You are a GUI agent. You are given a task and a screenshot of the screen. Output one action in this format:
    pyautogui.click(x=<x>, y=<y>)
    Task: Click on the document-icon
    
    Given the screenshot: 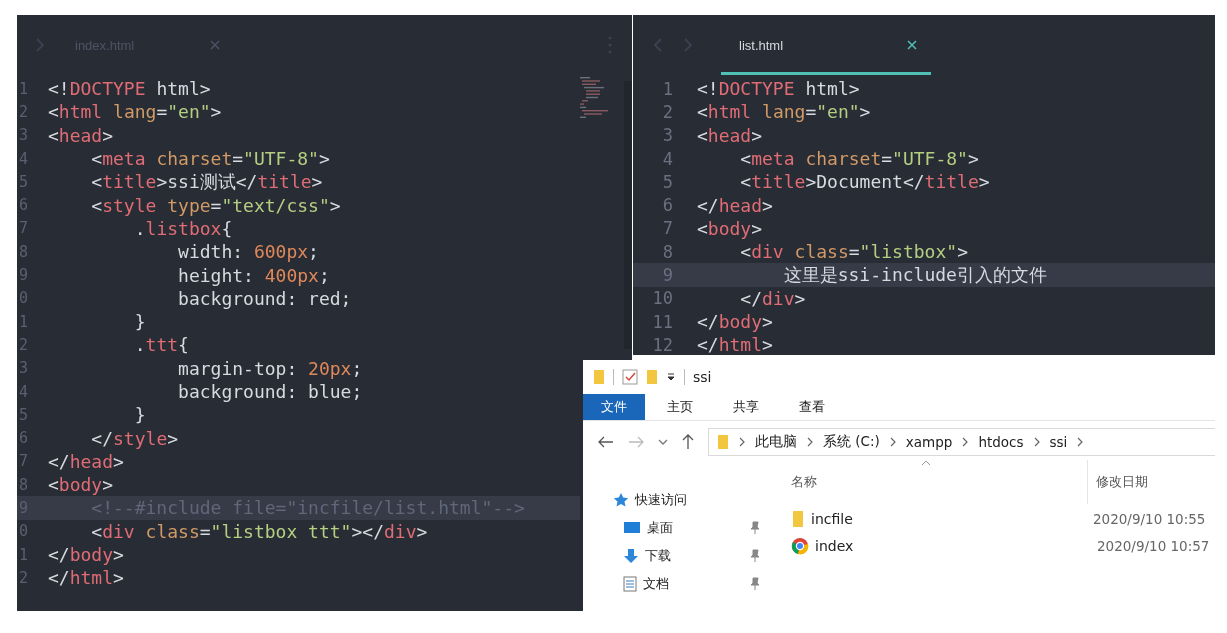 What is the action you would take?
    pyautogui.click(x=630, y=584)
    